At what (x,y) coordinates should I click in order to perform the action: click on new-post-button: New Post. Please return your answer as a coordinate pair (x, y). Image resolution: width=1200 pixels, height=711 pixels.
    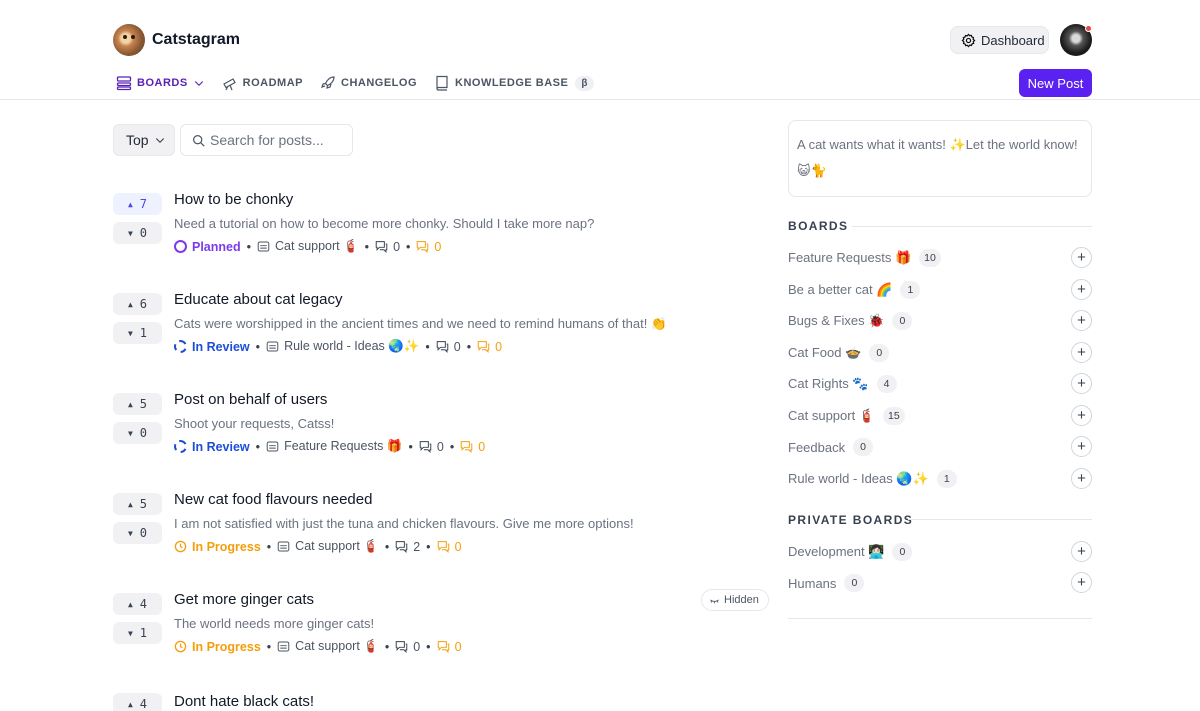
    Looking at the image, I should click on (1055, 83).